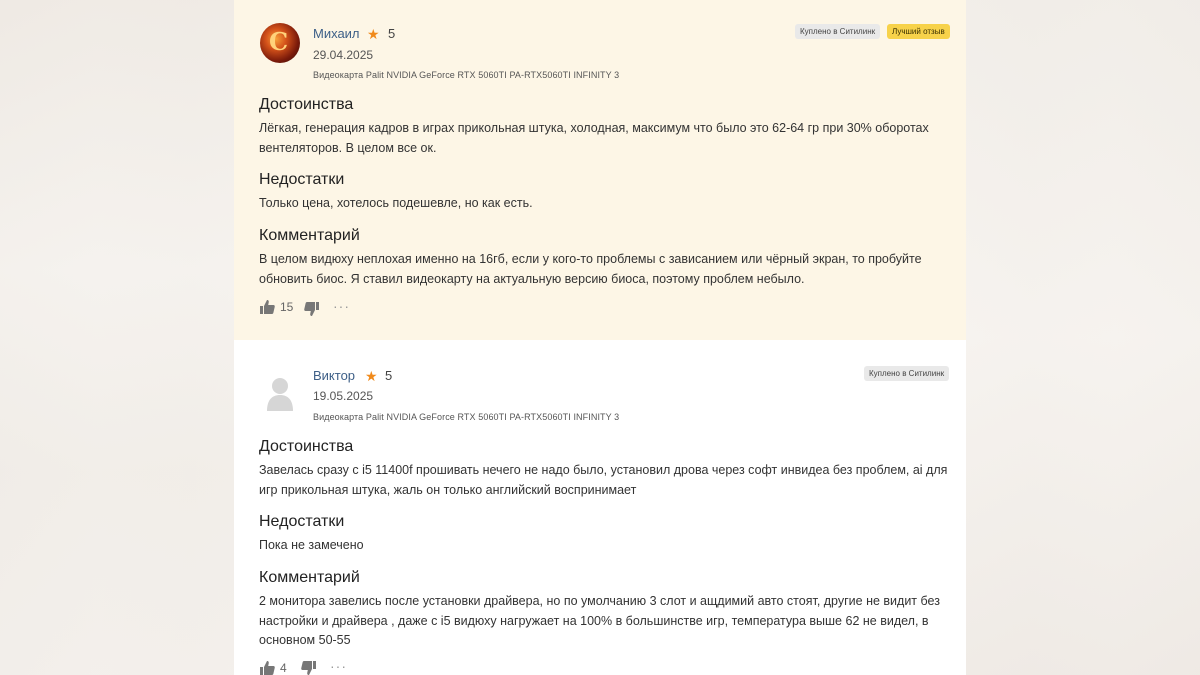  Describe the element at coordinates (343, 55) in the screenshot. I see `review-date: 29.04.2025` at that location.